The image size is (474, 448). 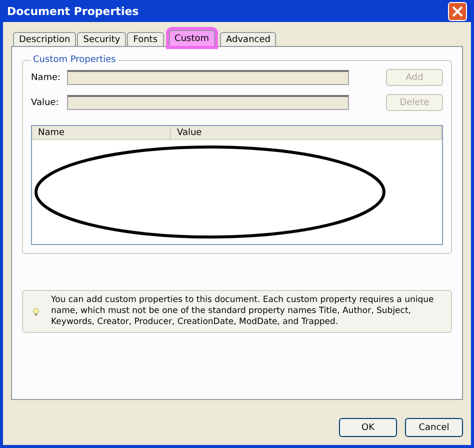 I want to click on close-icon, so click(x=457, y=11).